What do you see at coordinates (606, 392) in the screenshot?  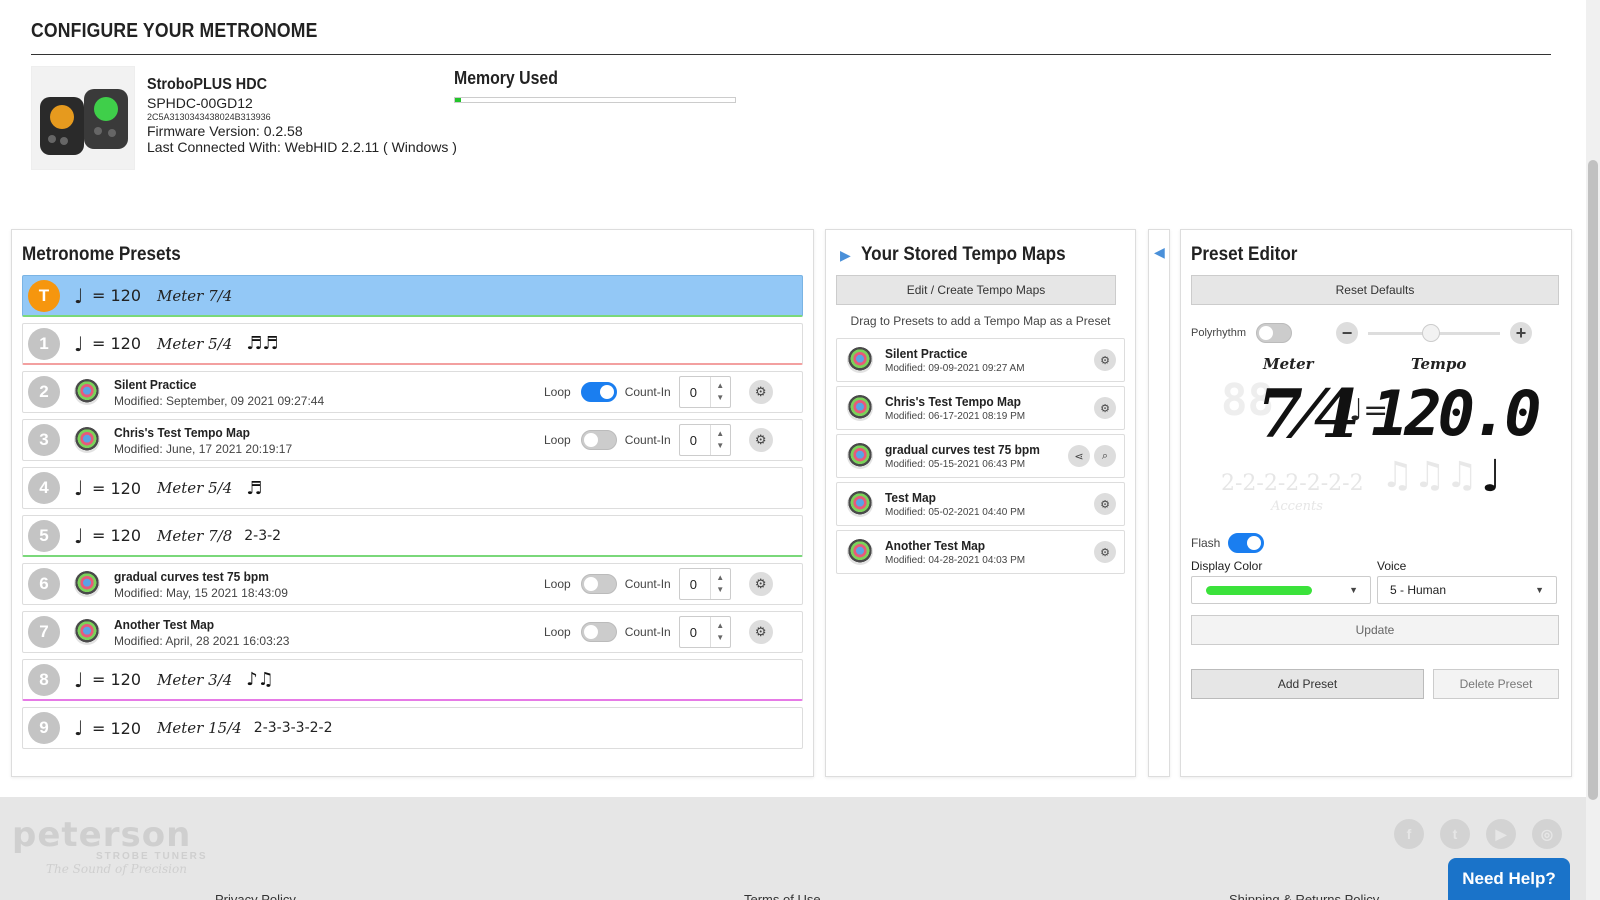 I see `toggle-knob` at bounding box center [606, 392].